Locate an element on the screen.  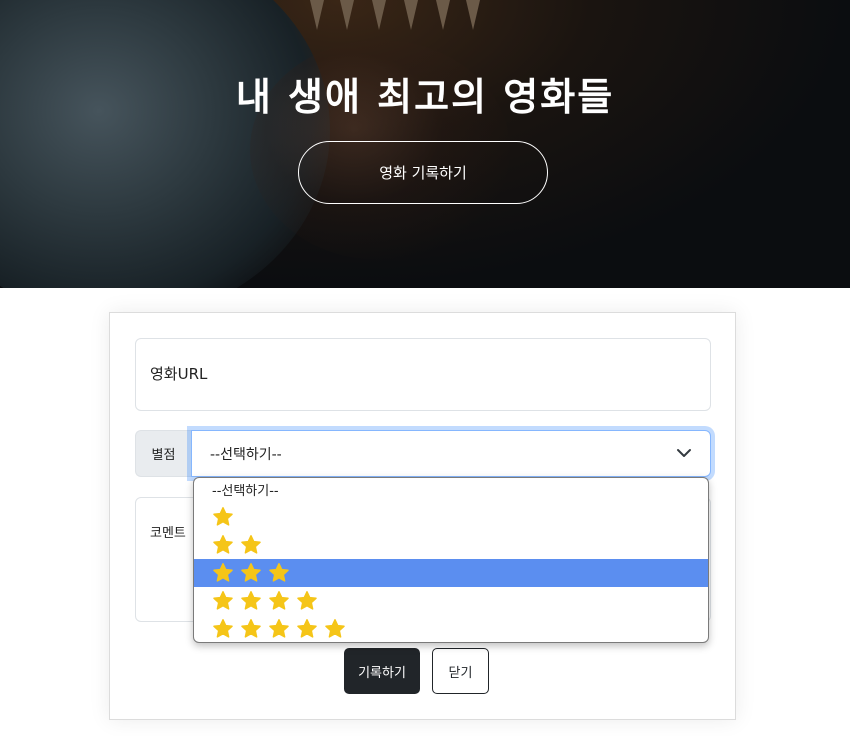
close-button: 닫기 is located at coordinates (460, 671).